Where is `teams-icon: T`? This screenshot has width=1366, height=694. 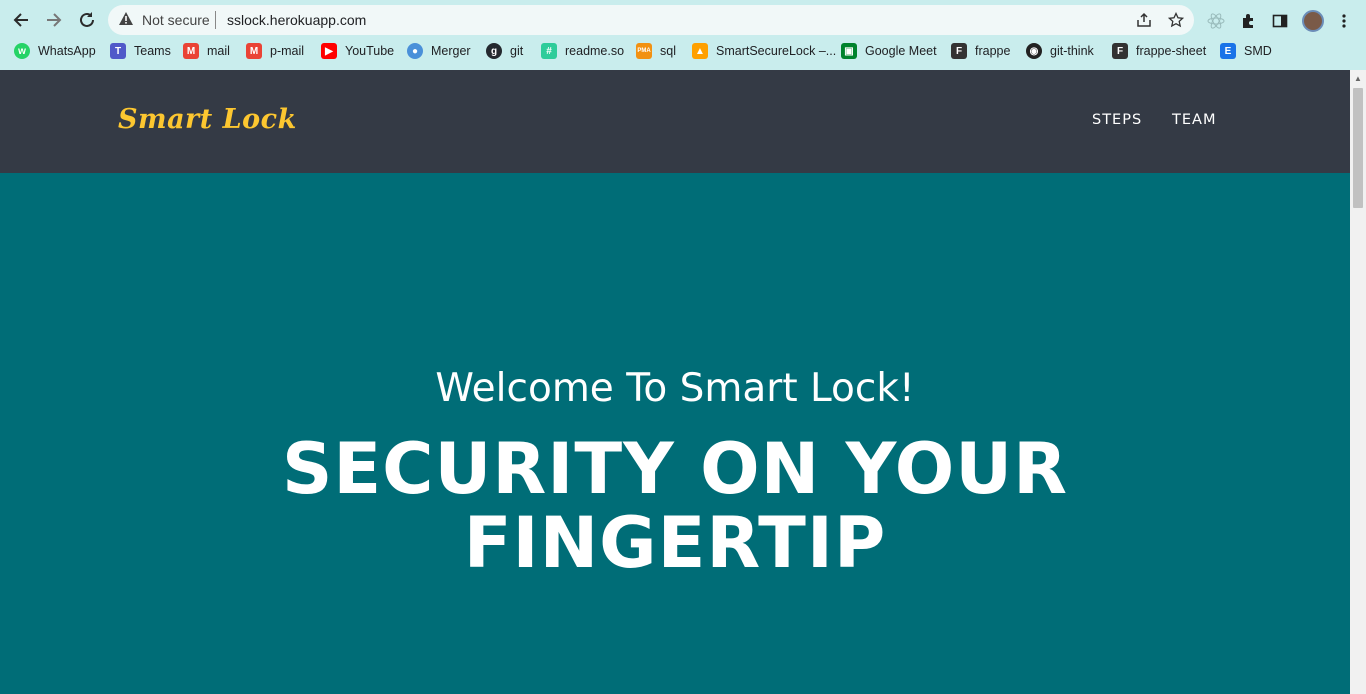 teams-icon: T is located at coordinates (118, 51).